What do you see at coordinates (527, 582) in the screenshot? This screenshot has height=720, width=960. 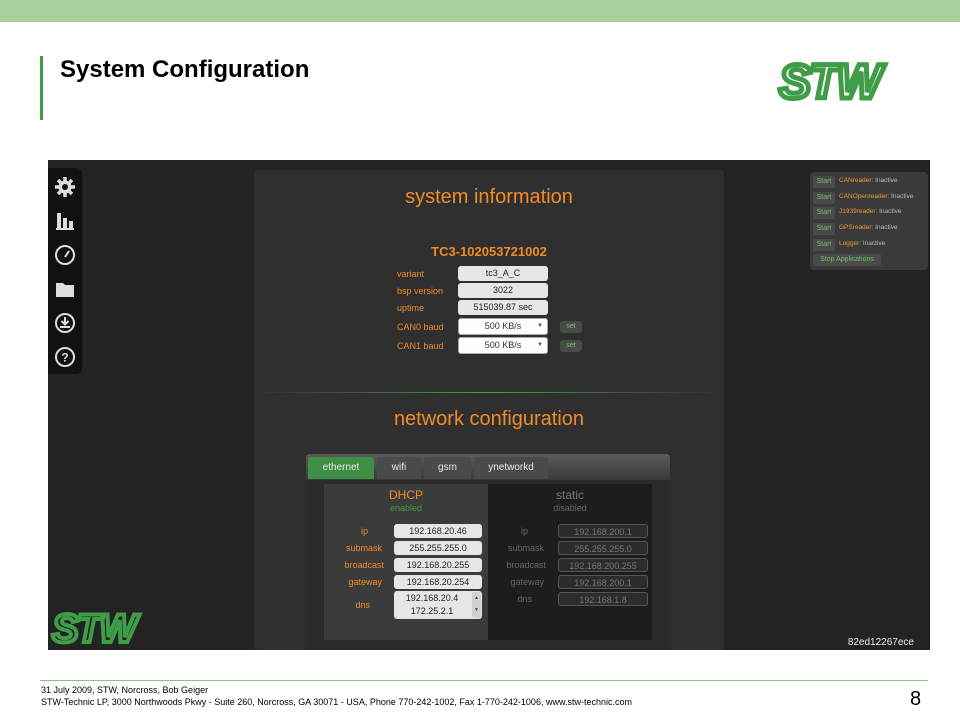 I see `static-gateway-label: gateway` at bounding box center [527, 582].